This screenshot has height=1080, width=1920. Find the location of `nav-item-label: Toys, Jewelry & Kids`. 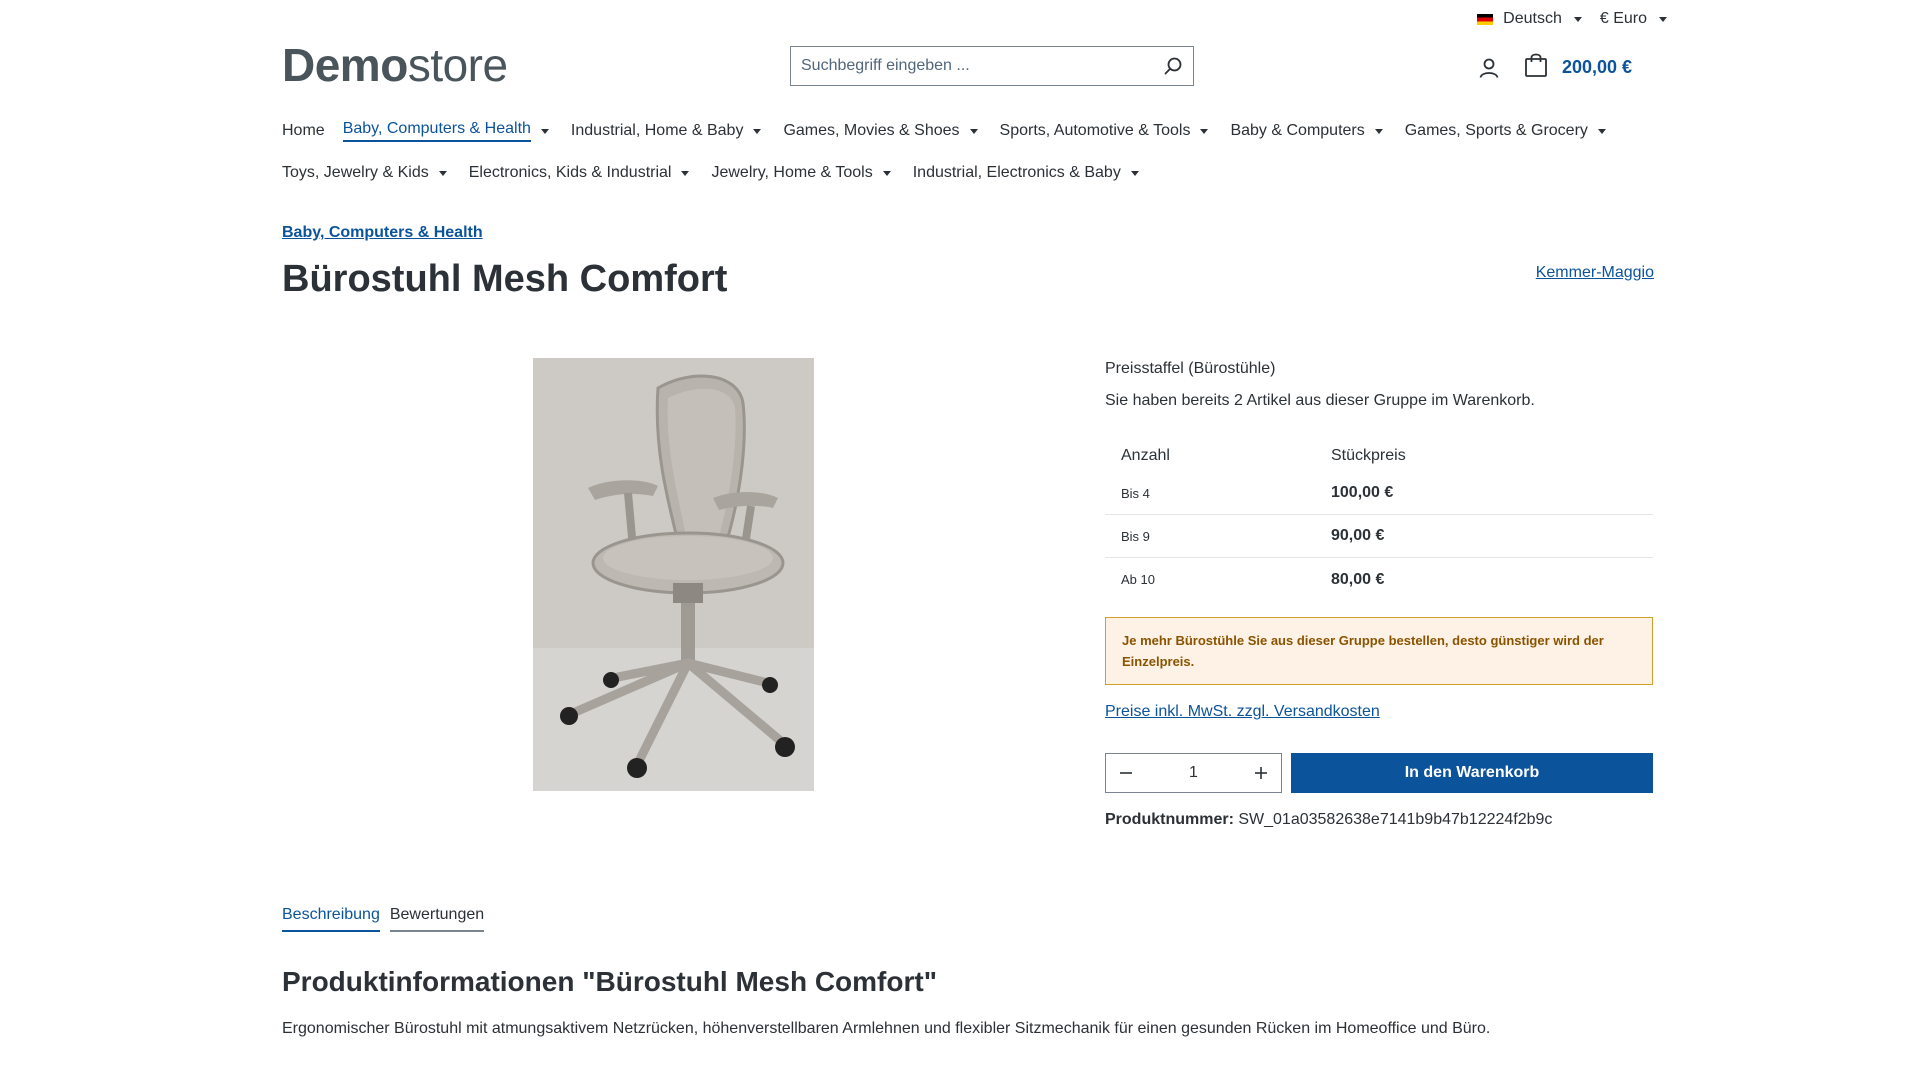

nav-item-label: Toys, Jewelry & Kids is located at coordinates (355, 172).